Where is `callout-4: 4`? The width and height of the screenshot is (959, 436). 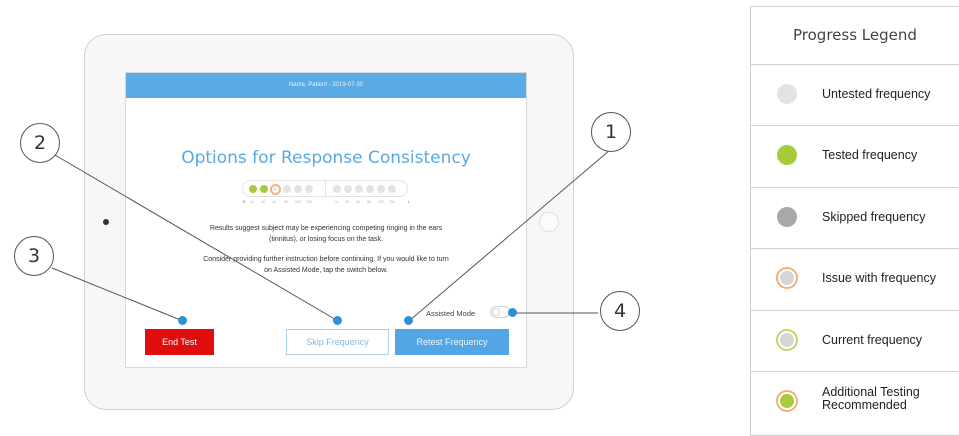 callout-4: 4 is located at coordinates (620, 311).